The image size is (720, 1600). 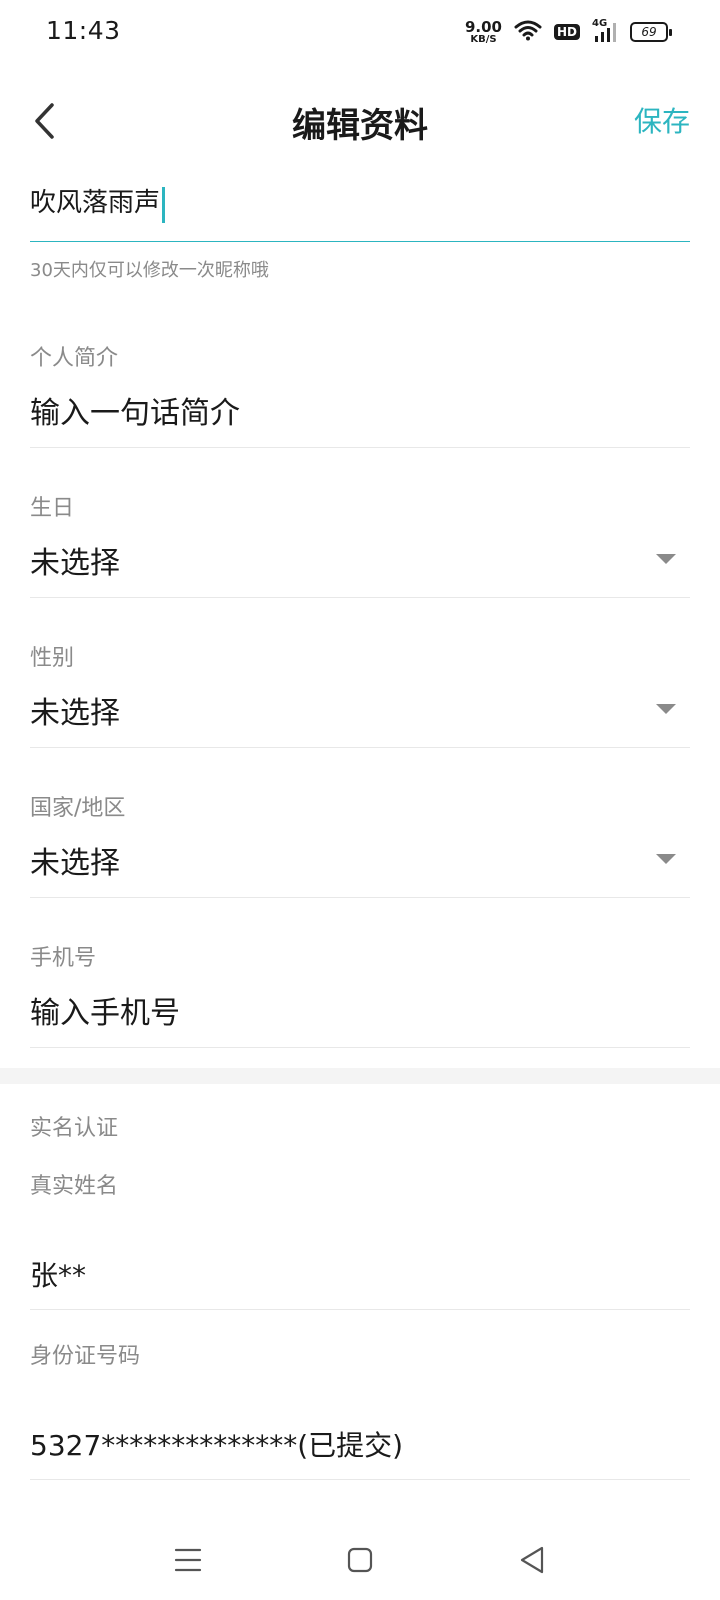 I want to click on hd-label: HD, so click(x=566, y=32).